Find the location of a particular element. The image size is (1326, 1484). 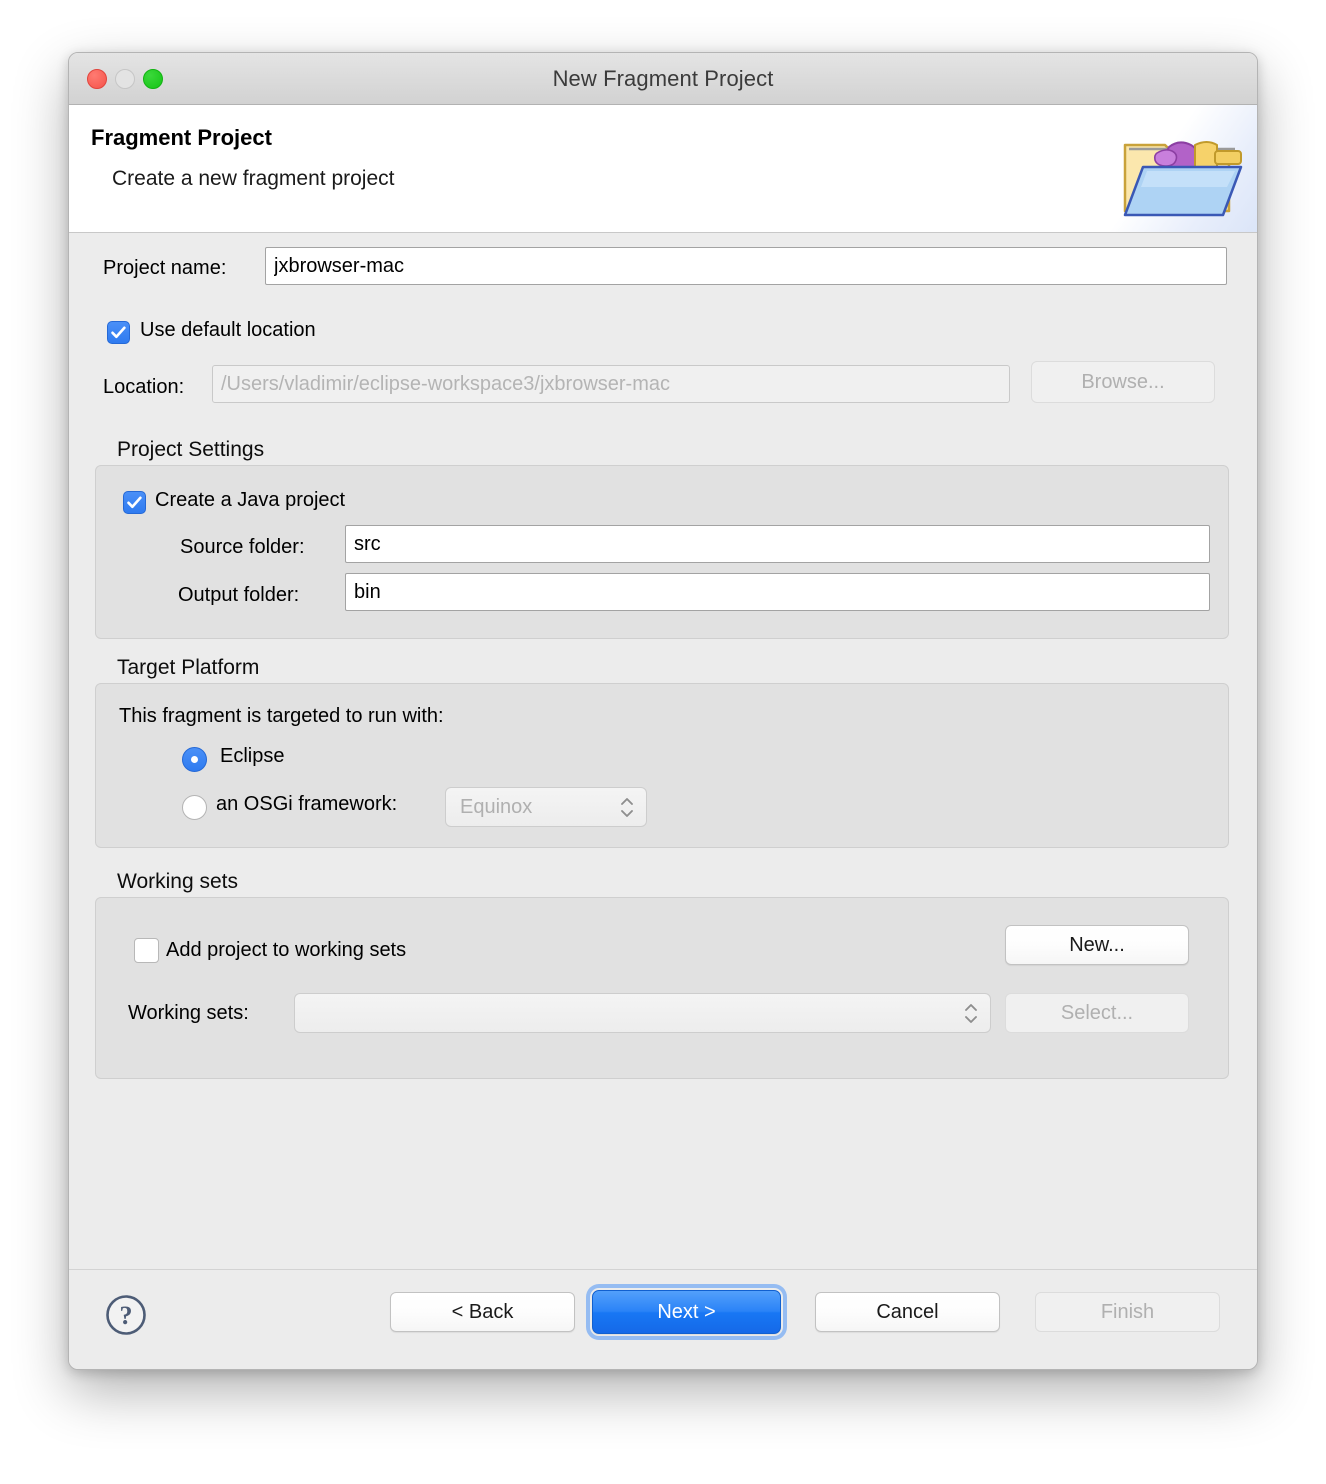

create-java-project-checkbox is located at coordinates (134, 502).